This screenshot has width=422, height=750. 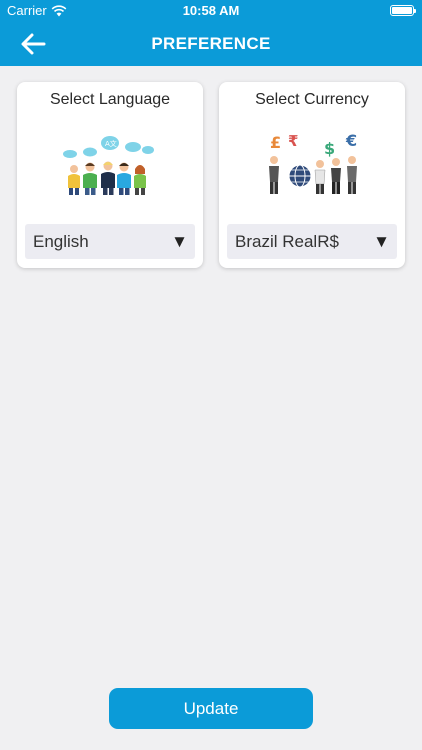 I want to click on language-card-title: Select Language, so click(x=110, y=99).